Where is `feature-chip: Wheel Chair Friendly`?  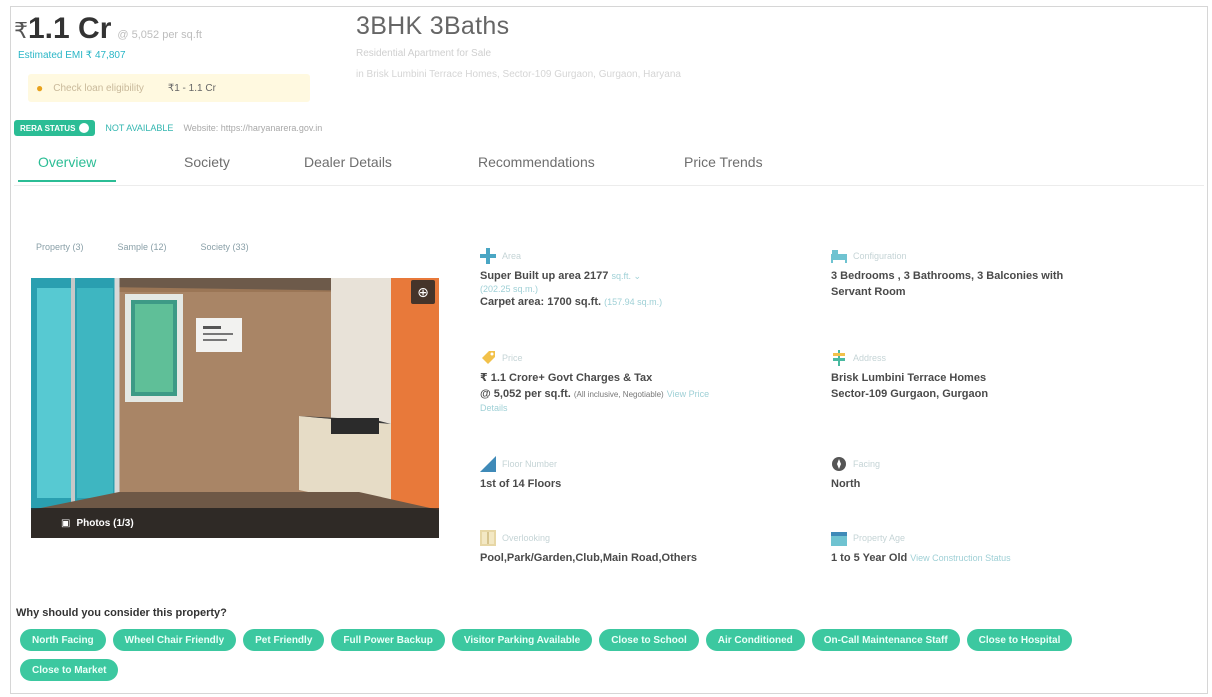
feature-chip: Wheel Chair Friendly is located at coordinates (174, 640).